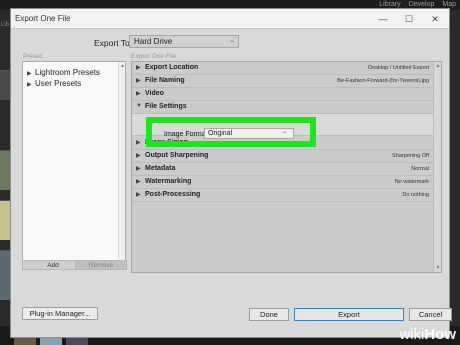 The height and width of the screenshot is (345, 460). What do you see at coordinates (58, 83) in the screenshot?
I see `preset-item-label: User Presets` at bounding box center [58, 83].